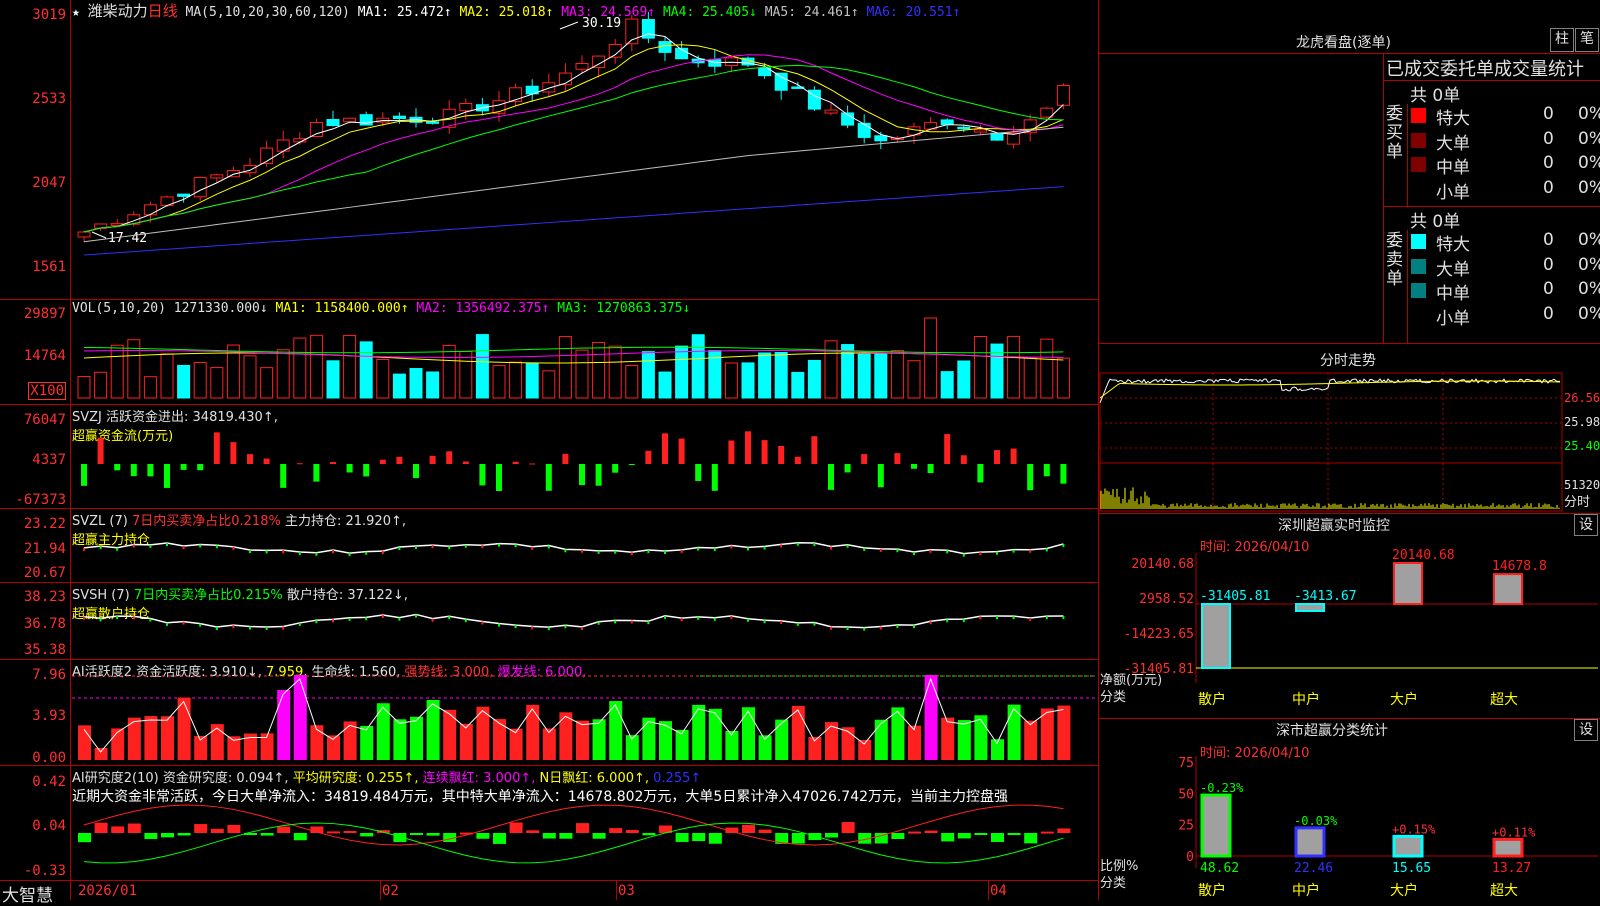 This screenshot has width=1600, height=906. I want to click on lhb-tabs: 已成交委托单成交量统计, so click(1485, 68).